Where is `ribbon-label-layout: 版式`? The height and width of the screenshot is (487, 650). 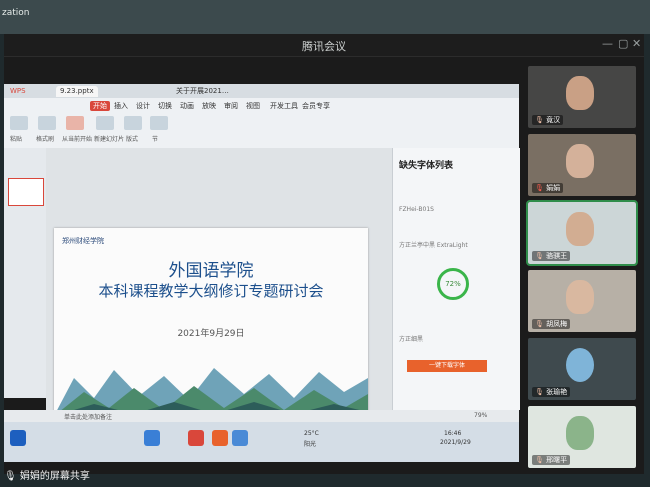 ribbon-label-layout: 版式 is located at coordinates (132, 139).